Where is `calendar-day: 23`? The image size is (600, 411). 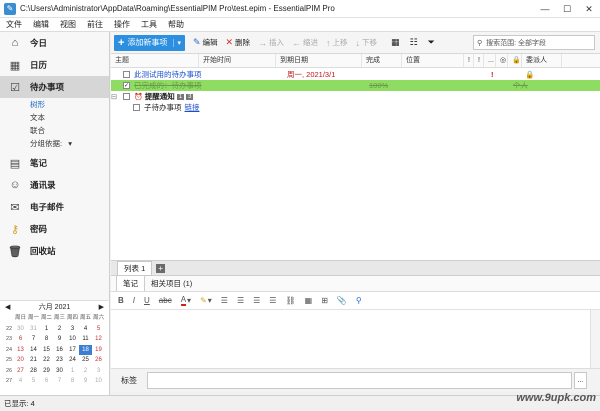
calendar-day: 23 is located at coordinates (59, 360).